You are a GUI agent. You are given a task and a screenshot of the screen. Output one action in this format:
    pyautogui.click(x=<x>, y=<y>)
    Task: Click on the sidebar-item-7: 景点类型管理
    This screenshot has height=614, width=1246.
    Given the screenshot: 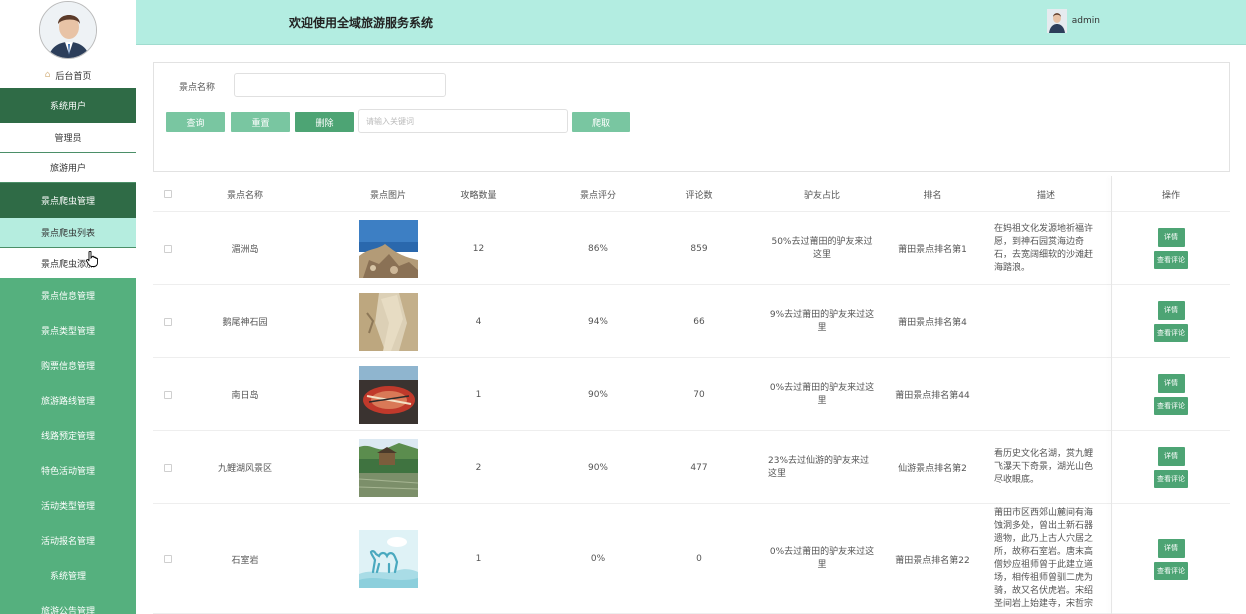 What is the action you would take?
    pyautogui.click(x=68, y=330)
    